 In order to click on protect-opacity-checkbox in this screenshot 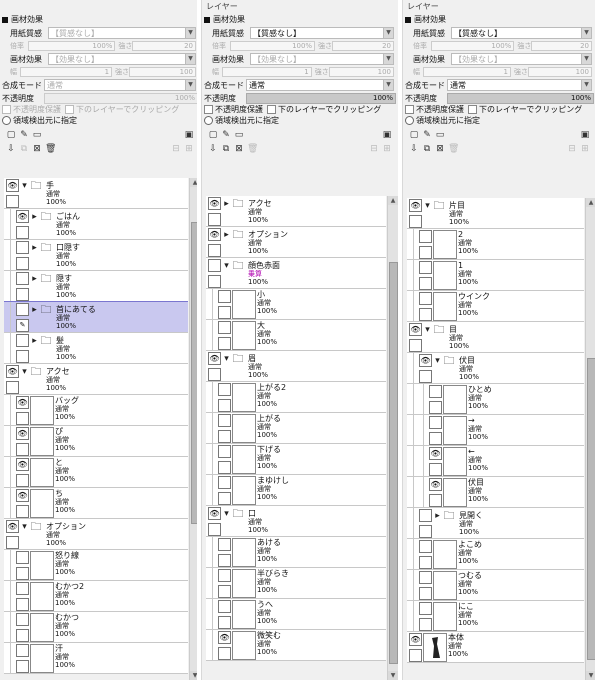, I will do `click(208, 109)`.